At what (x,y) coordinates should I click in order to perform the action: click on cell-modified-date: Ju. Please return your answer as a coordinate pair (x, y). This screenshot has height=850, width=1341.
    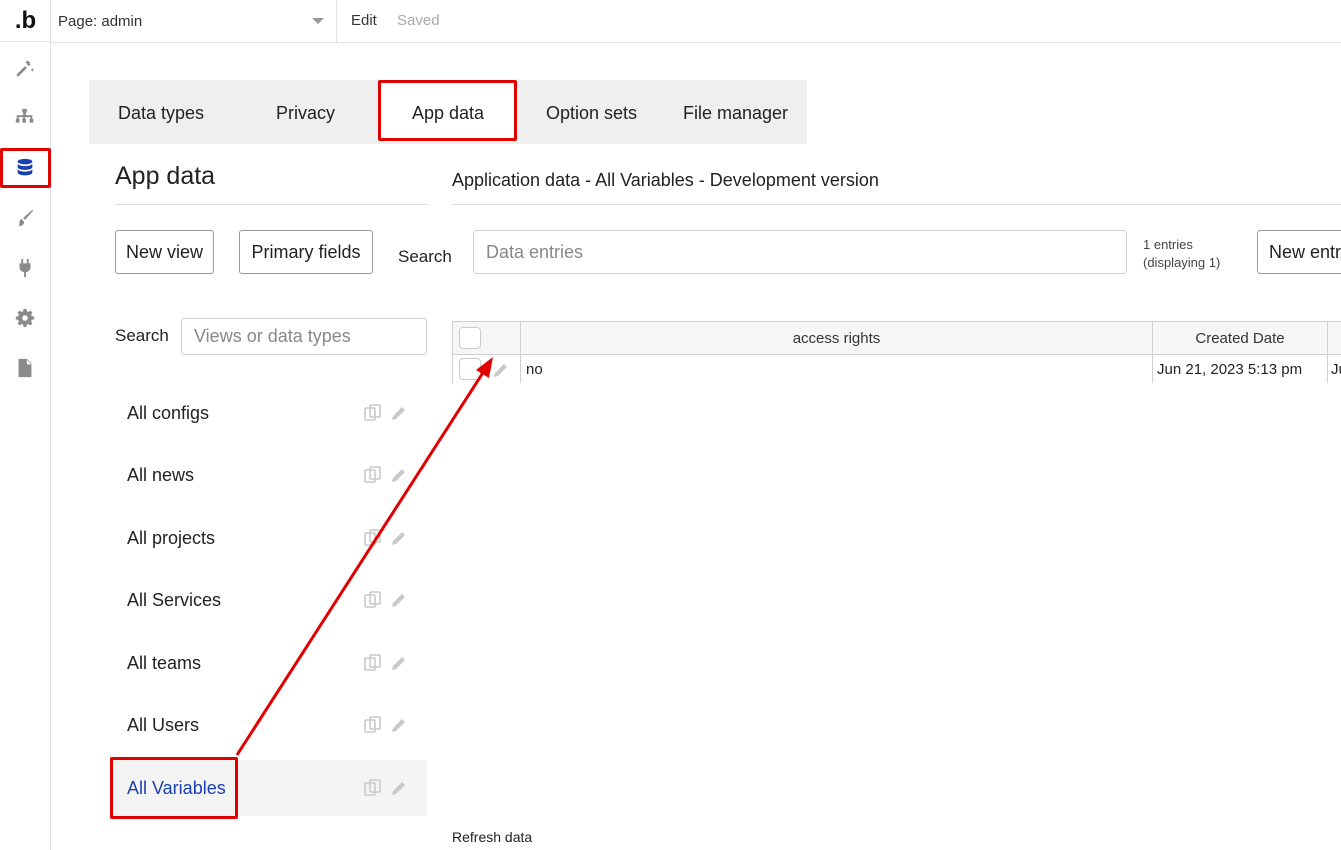
    Looking at the image, I should click on (1336, 369).